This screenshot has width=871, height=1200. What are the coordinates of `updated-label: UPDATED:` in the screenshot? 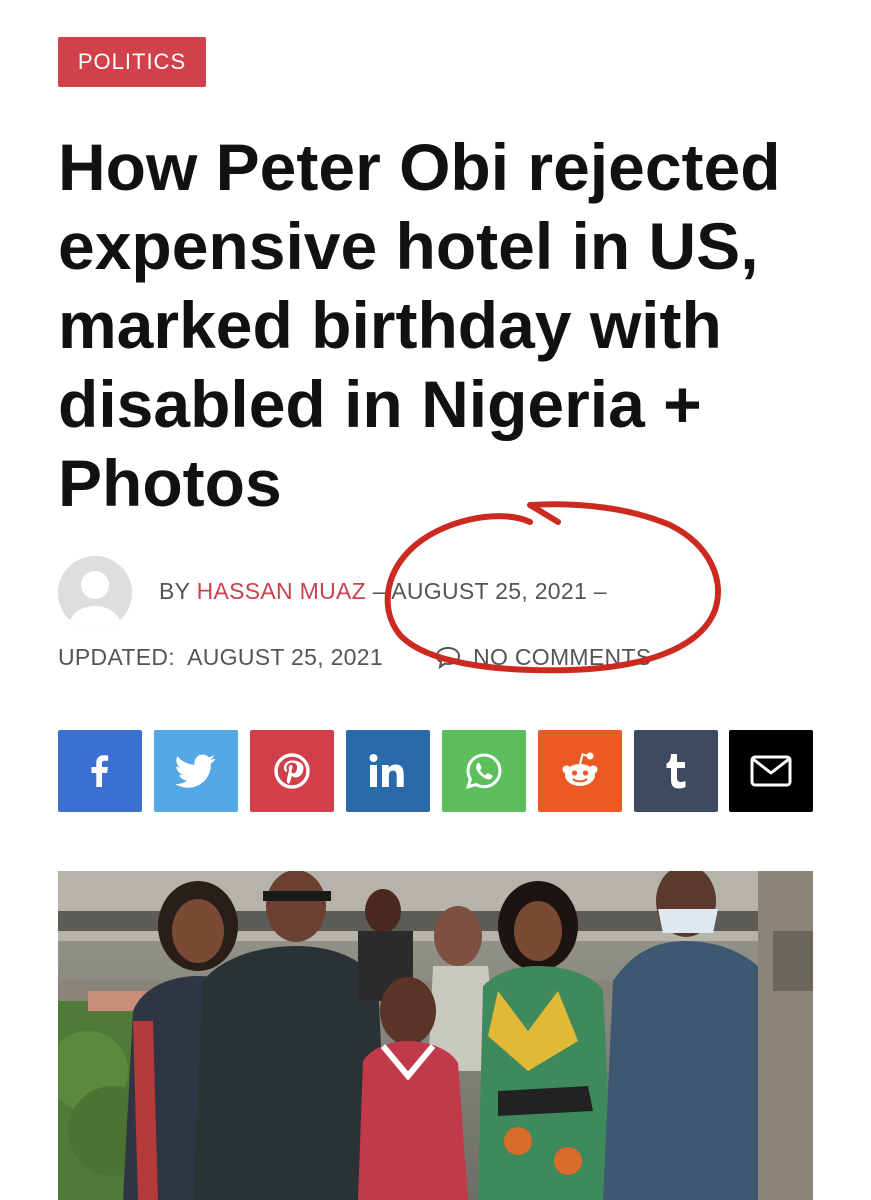 It's located at (116, 657).